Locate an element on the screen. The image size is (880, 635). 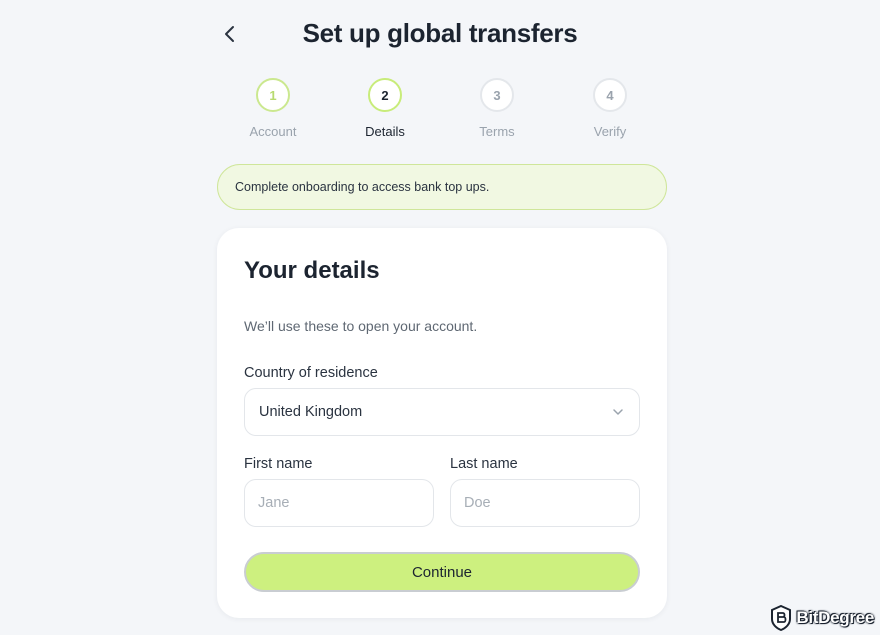
chevron-down-icon is located at coordinates (618, 412).